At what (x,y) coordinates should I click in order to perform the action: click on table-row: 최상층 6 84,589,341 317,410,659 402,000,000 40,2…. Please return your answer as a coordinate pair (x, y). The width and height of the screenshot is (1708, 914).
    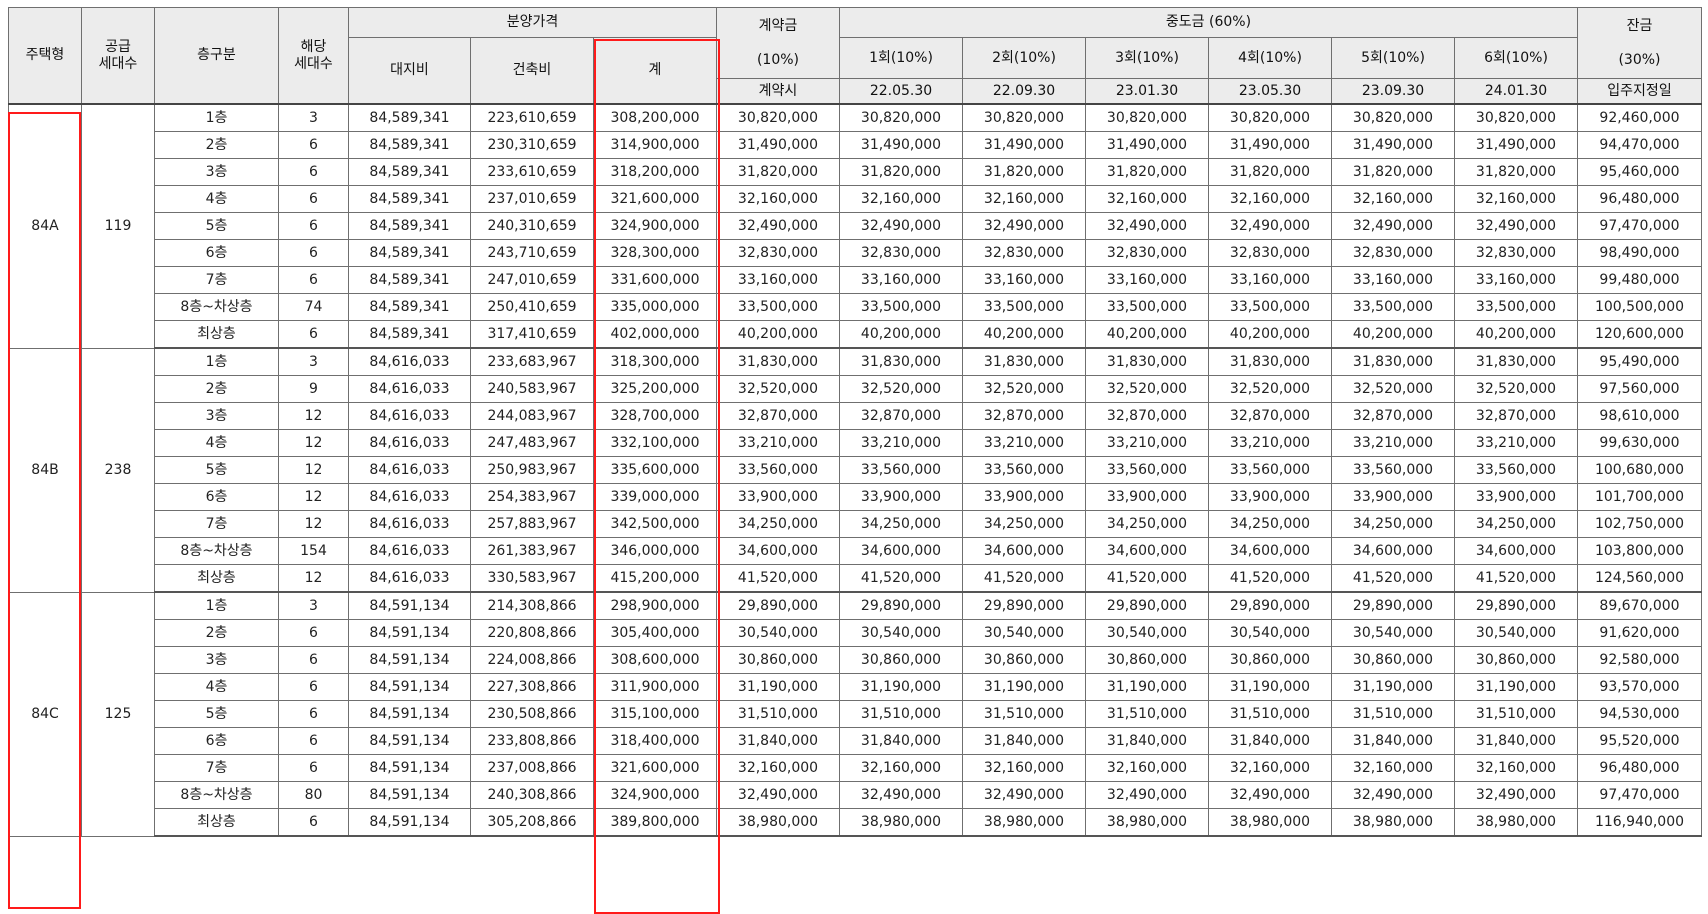
    Looking at the image, I should click on (855, 334).